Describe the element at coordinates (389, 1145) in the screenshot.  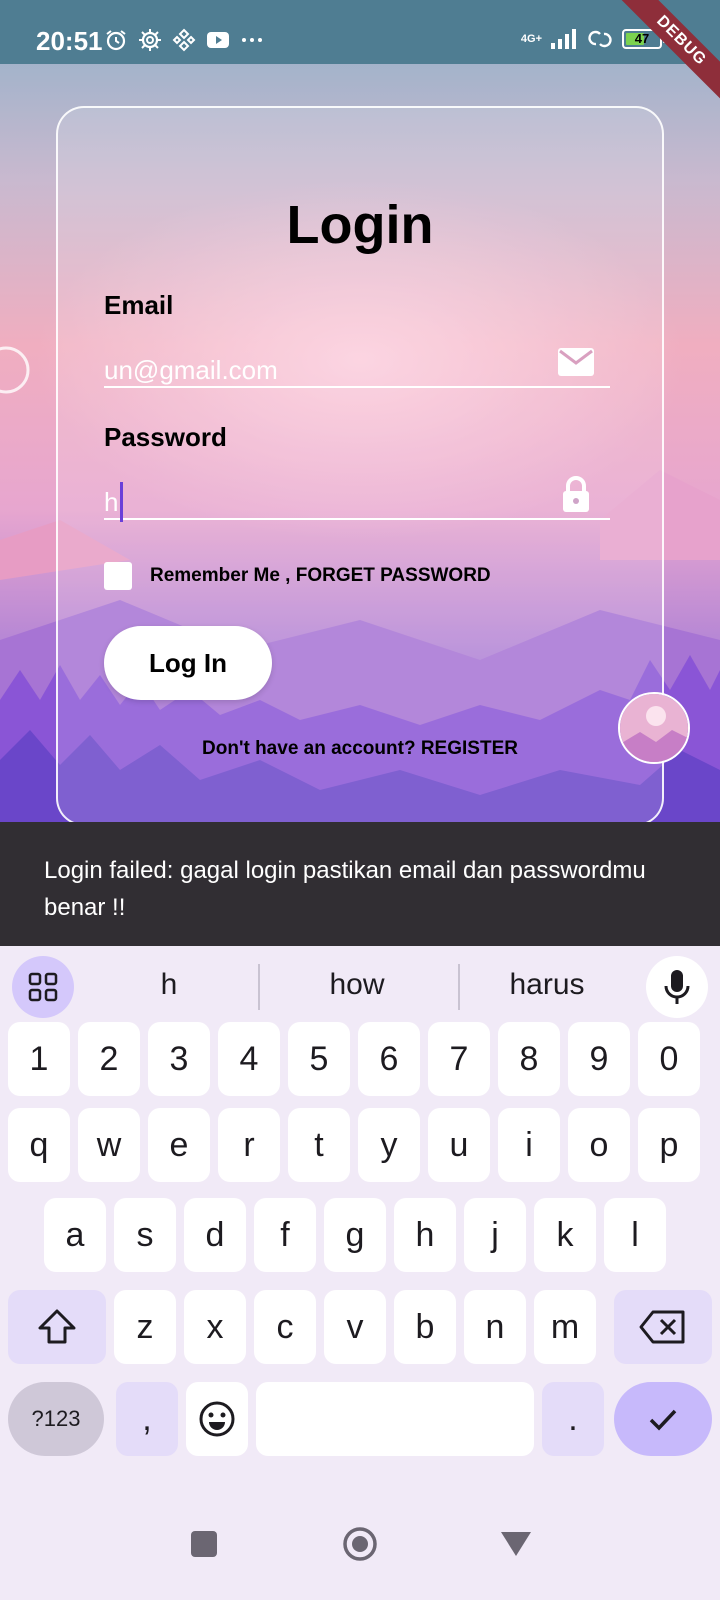
I see `letter-key: y` at that location.